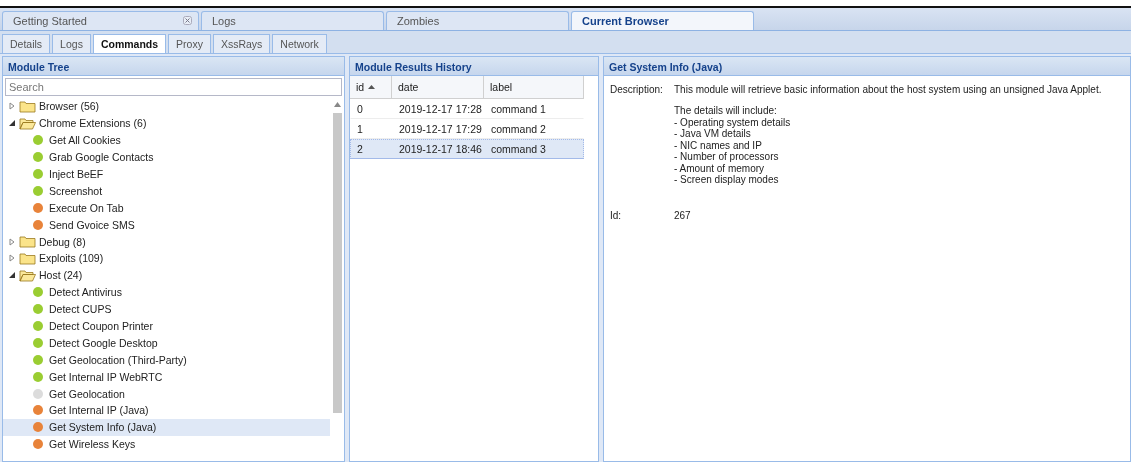  I want to click on panel-title: Module Tree, so click(173, 66).